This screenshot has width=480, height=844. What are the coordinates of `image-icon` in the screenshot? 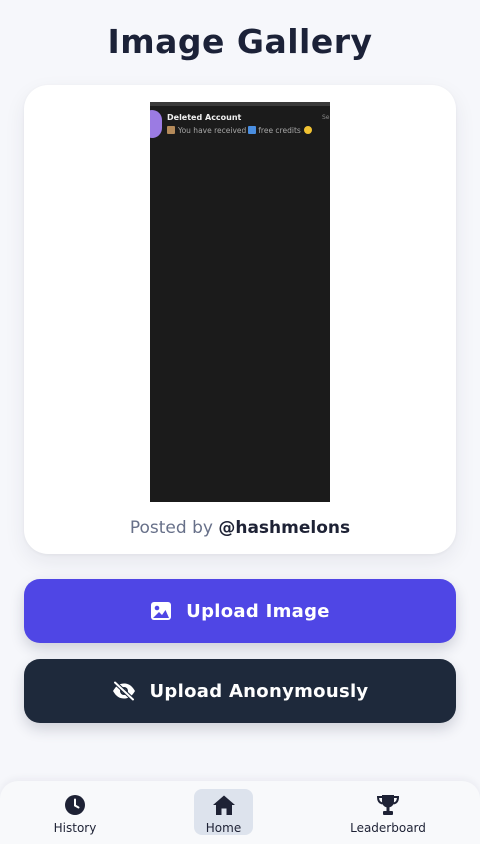 It's located at (161, 611).